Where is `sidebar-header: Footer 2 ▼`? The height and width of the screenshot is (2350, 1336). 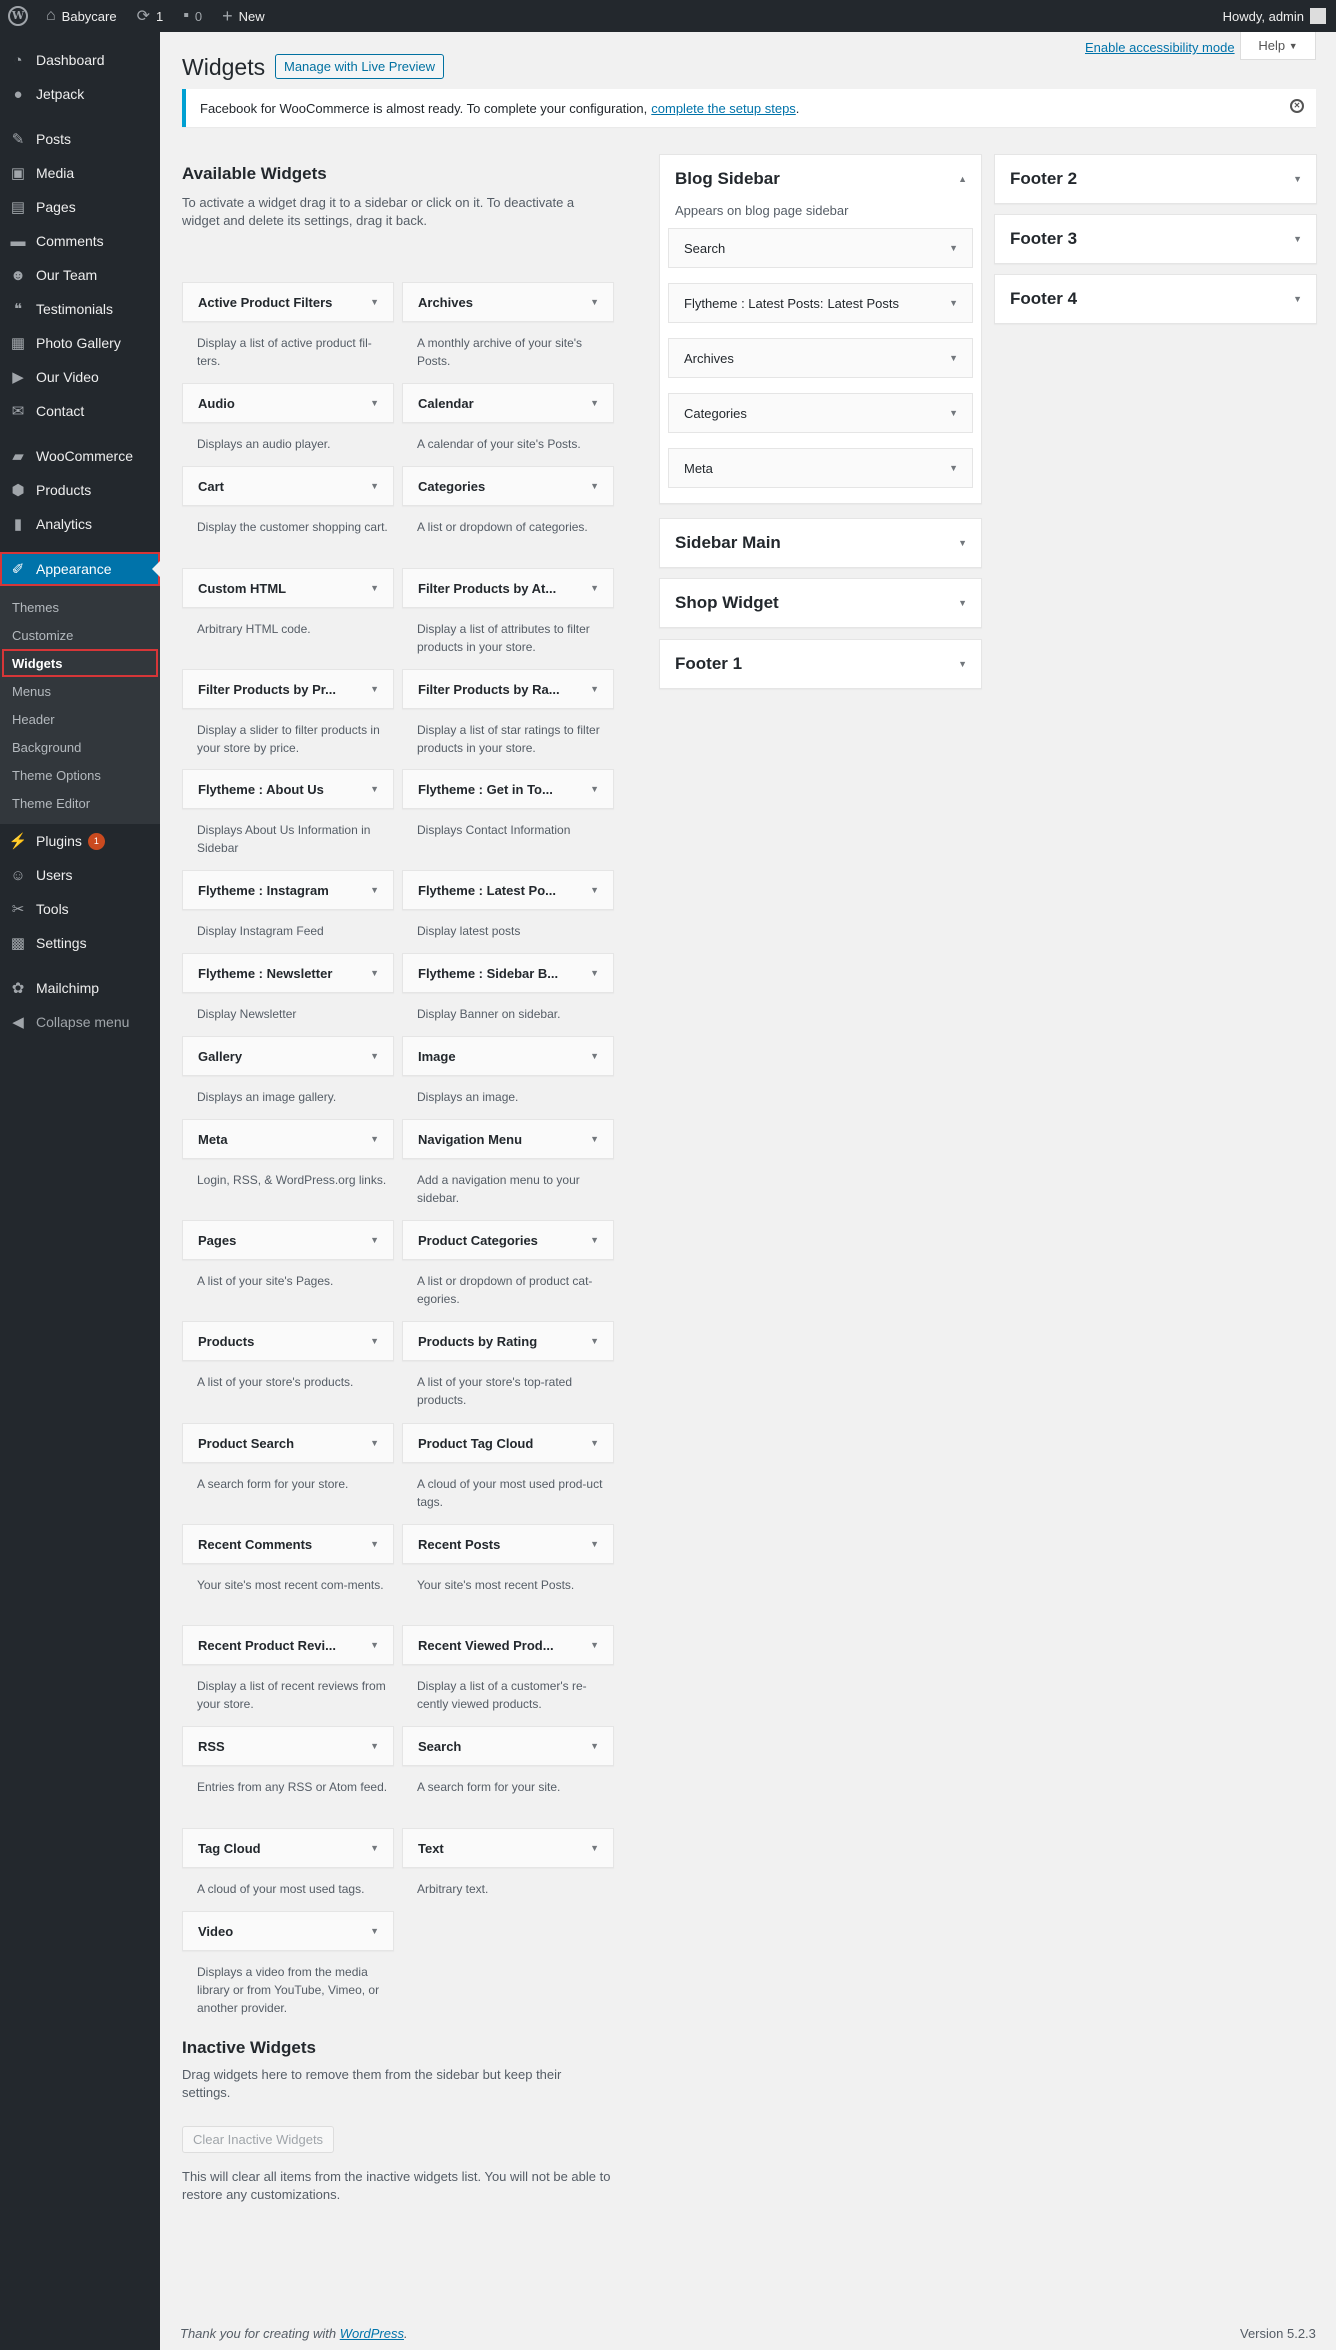 sidebar-header: Footer 2 ▼ is located at coordinates (1155, 179).